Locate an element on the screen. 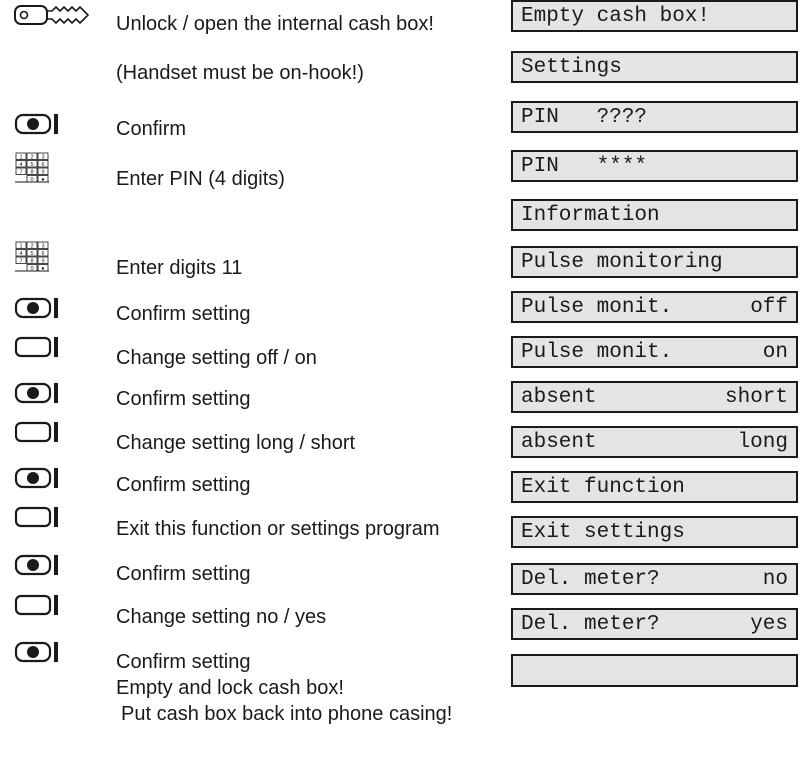 This screenshot has height=777, width=802. display-pulse-monit-off: Pulse monit. off is located at coordinates (654, 307).